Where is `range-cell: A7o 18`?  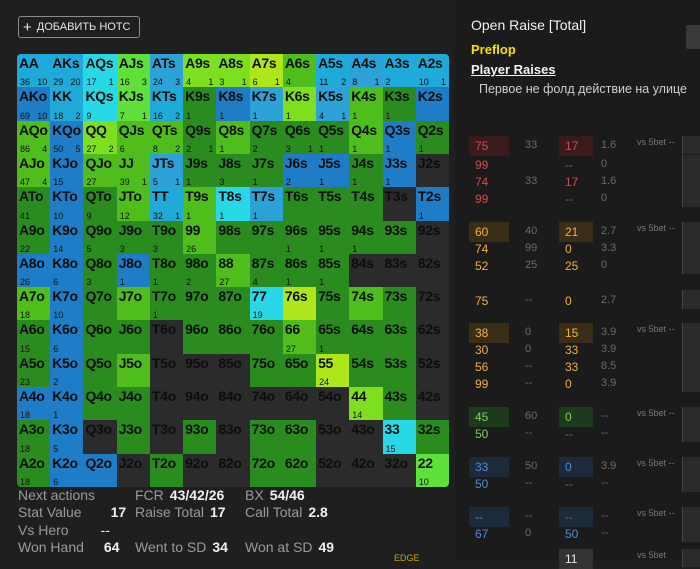 range-cell: A7o 18 is located at coordinates (34, 304).